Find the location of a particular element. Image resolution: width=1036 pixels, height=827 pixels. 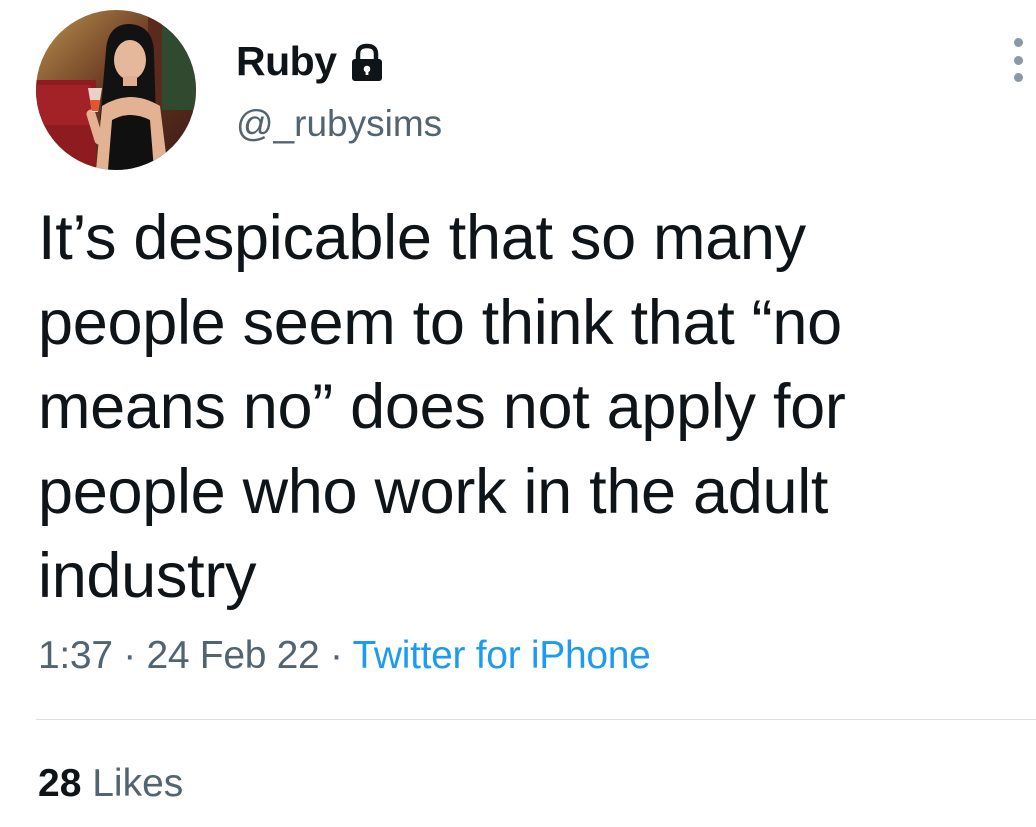

likes-count: 28 is located at coordinates (60, 783).